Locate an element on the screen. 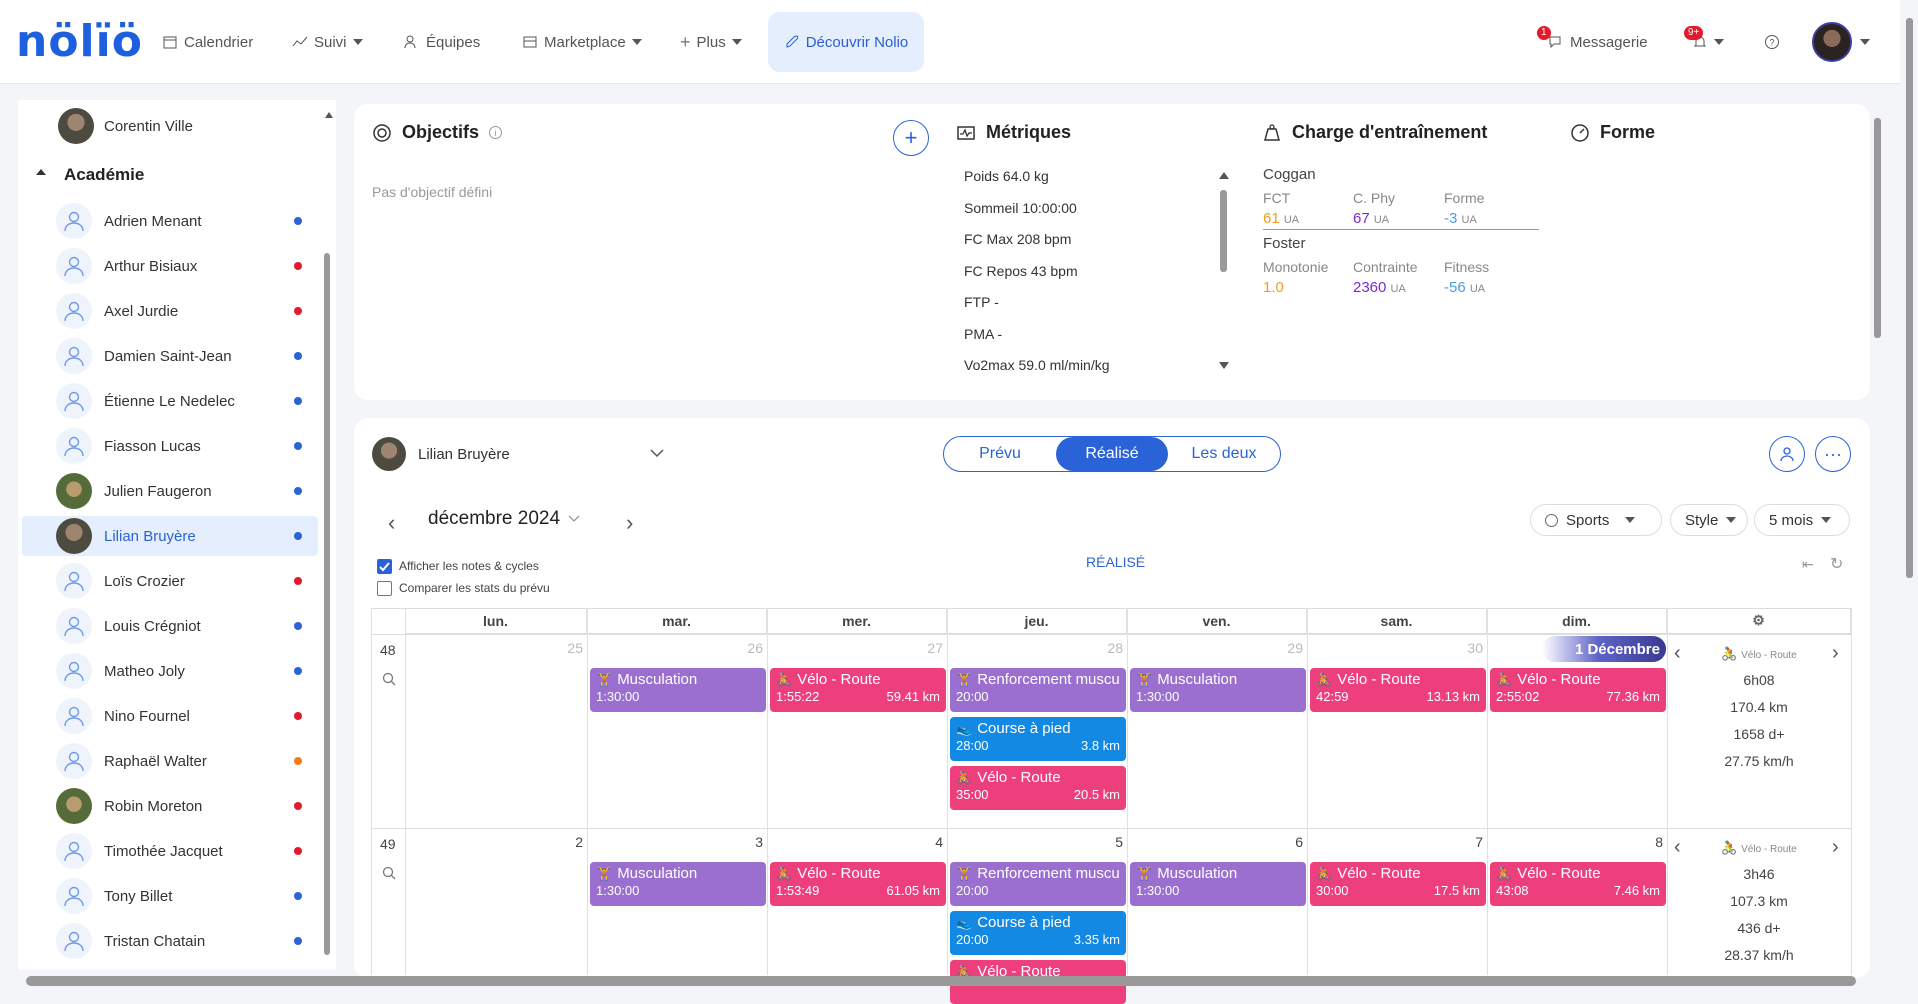 Image resolution: width=1918 pixels, height=1004 pixels. sidebar-item-athlete: Matheo Joly is located at coordinates (170, 671).